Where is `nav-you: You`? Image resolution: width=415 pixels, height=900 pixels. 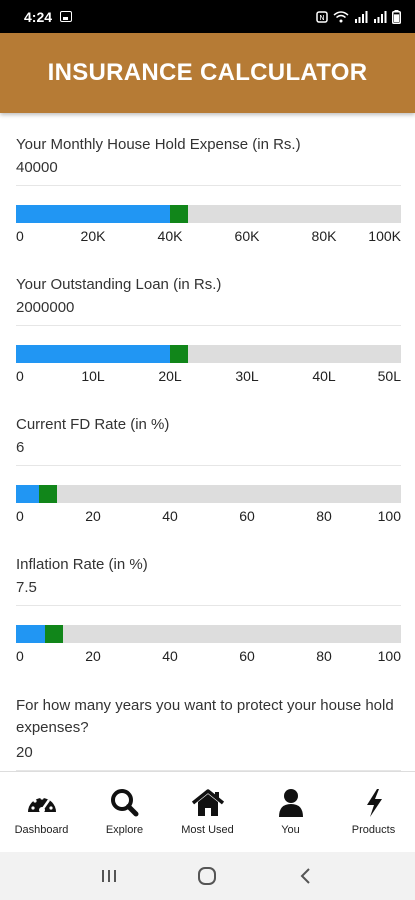
nav-you: You is located at coordinates (290, 812).